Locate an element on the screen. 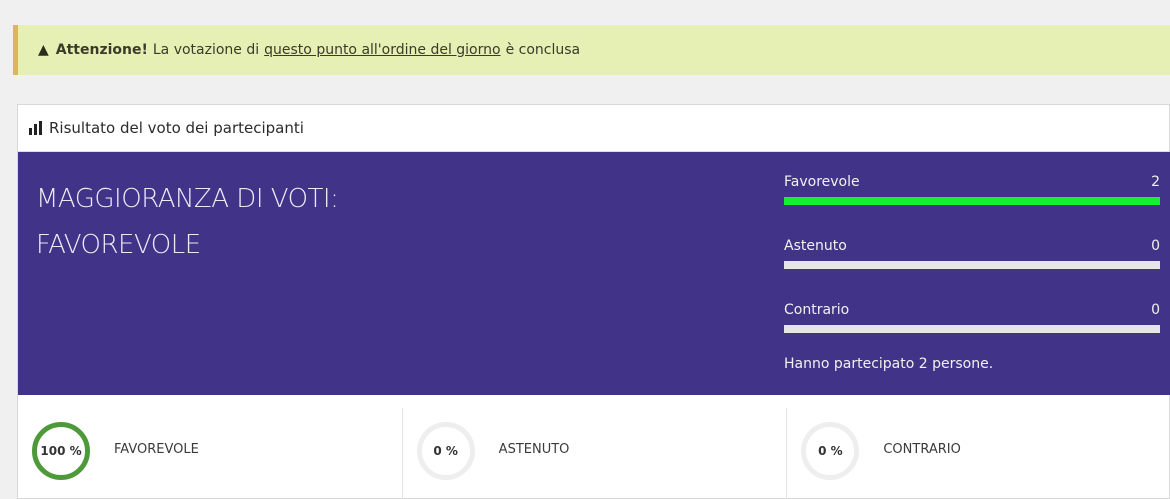 Image resolution: width=1170 pixels, height=499 pixels. alert-text-before: La votazione di is located at coordinates (206, 50).